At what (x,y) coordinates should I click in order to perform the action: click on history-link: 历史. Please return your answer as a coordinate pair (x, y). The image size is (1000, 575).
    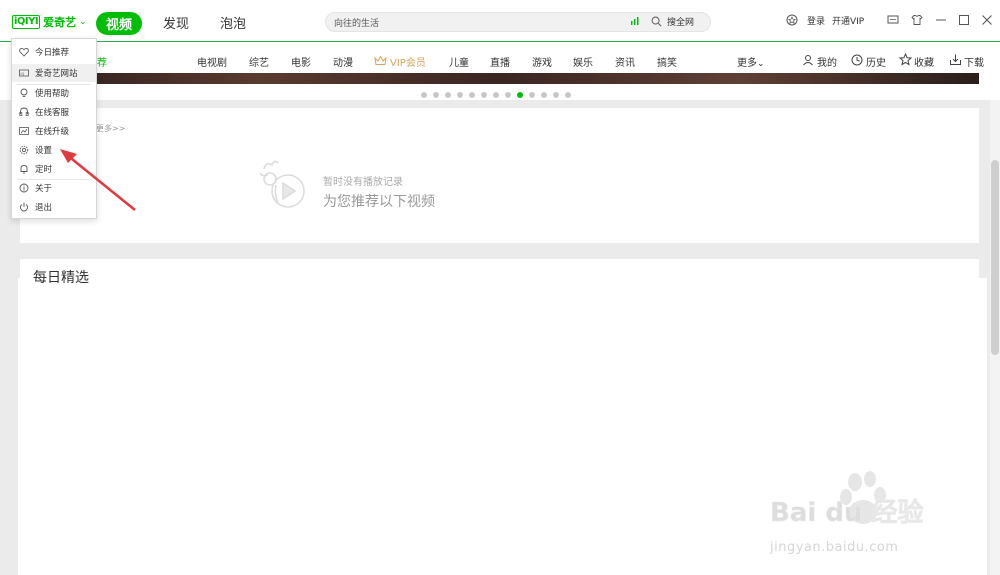
    Looking at the image, I should click on (876, 61).